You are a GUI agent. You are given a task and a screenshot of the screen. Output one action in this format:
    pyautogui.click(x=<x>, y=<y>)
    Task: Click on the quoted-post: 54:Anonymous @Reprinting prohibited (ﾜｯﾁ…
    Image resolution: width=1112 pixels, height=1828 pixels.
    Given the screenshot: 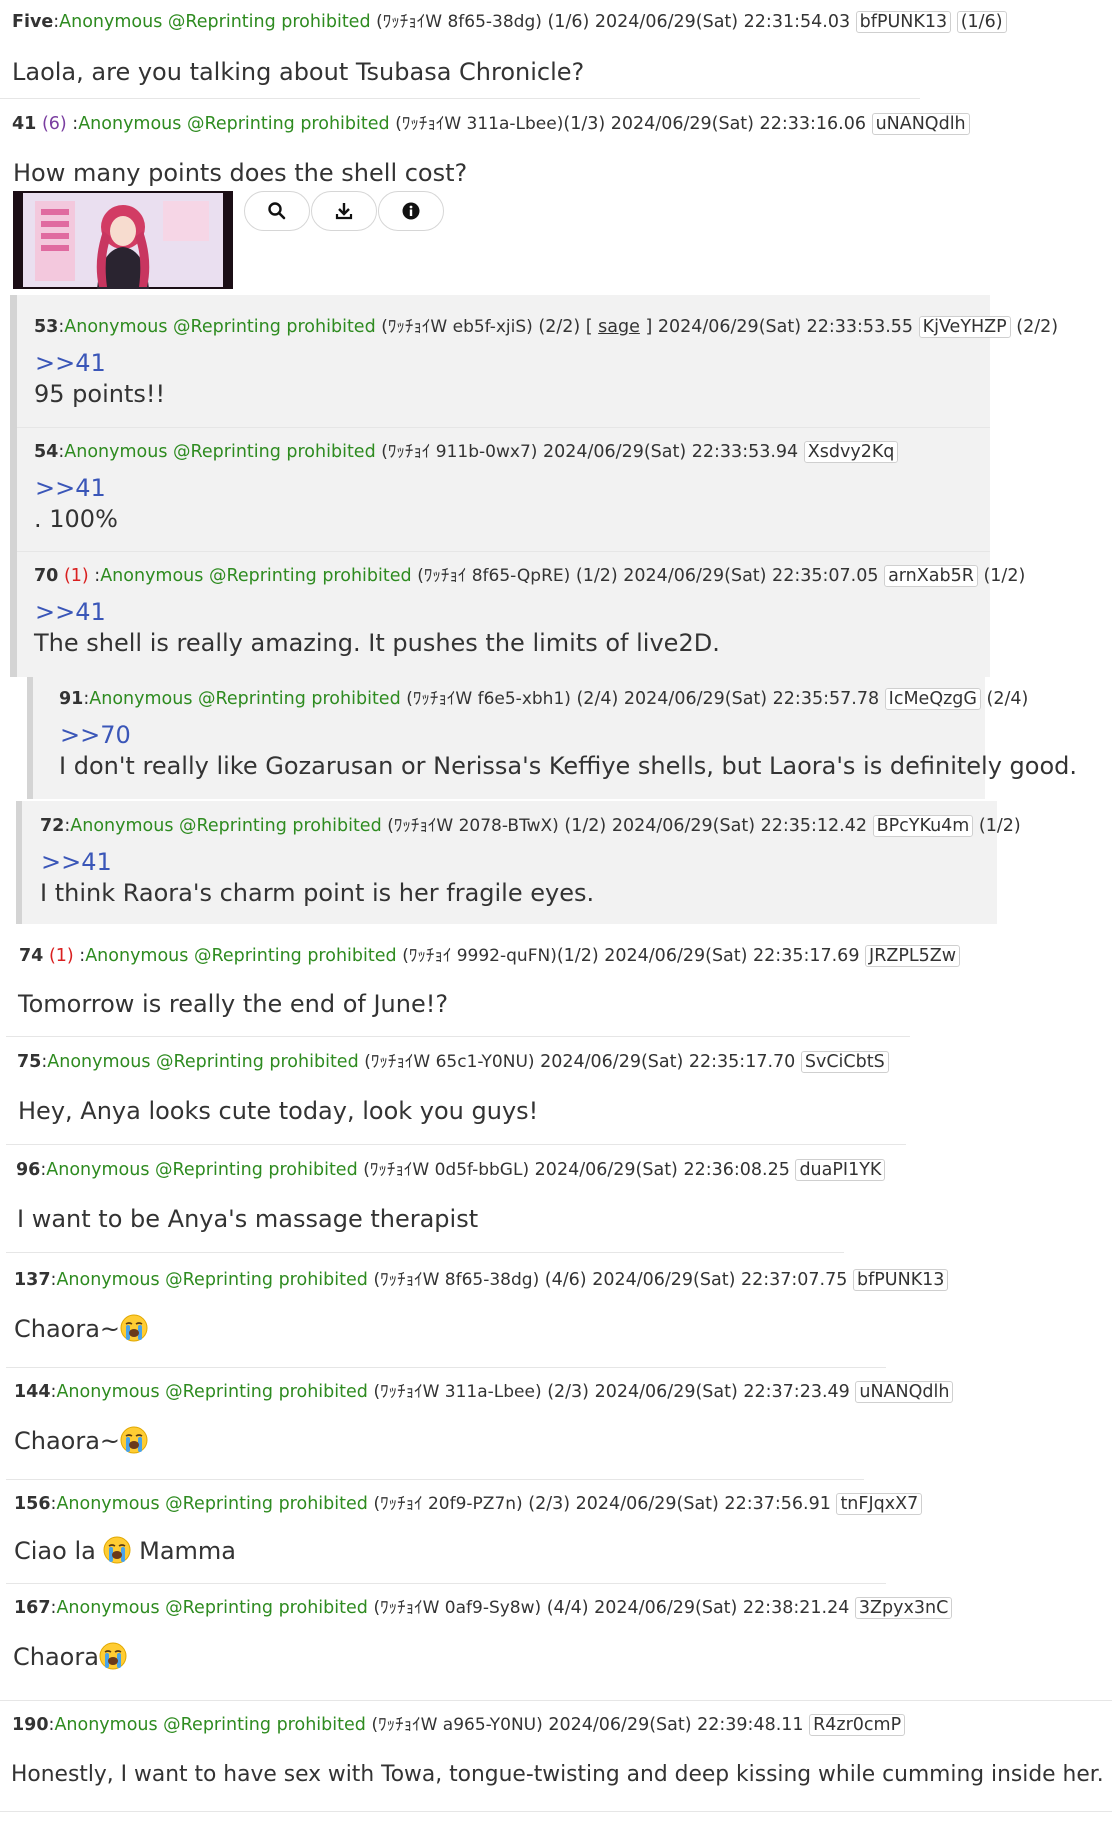 What is the action you would take?
    pyautogui.click(x=503, y=490)
    